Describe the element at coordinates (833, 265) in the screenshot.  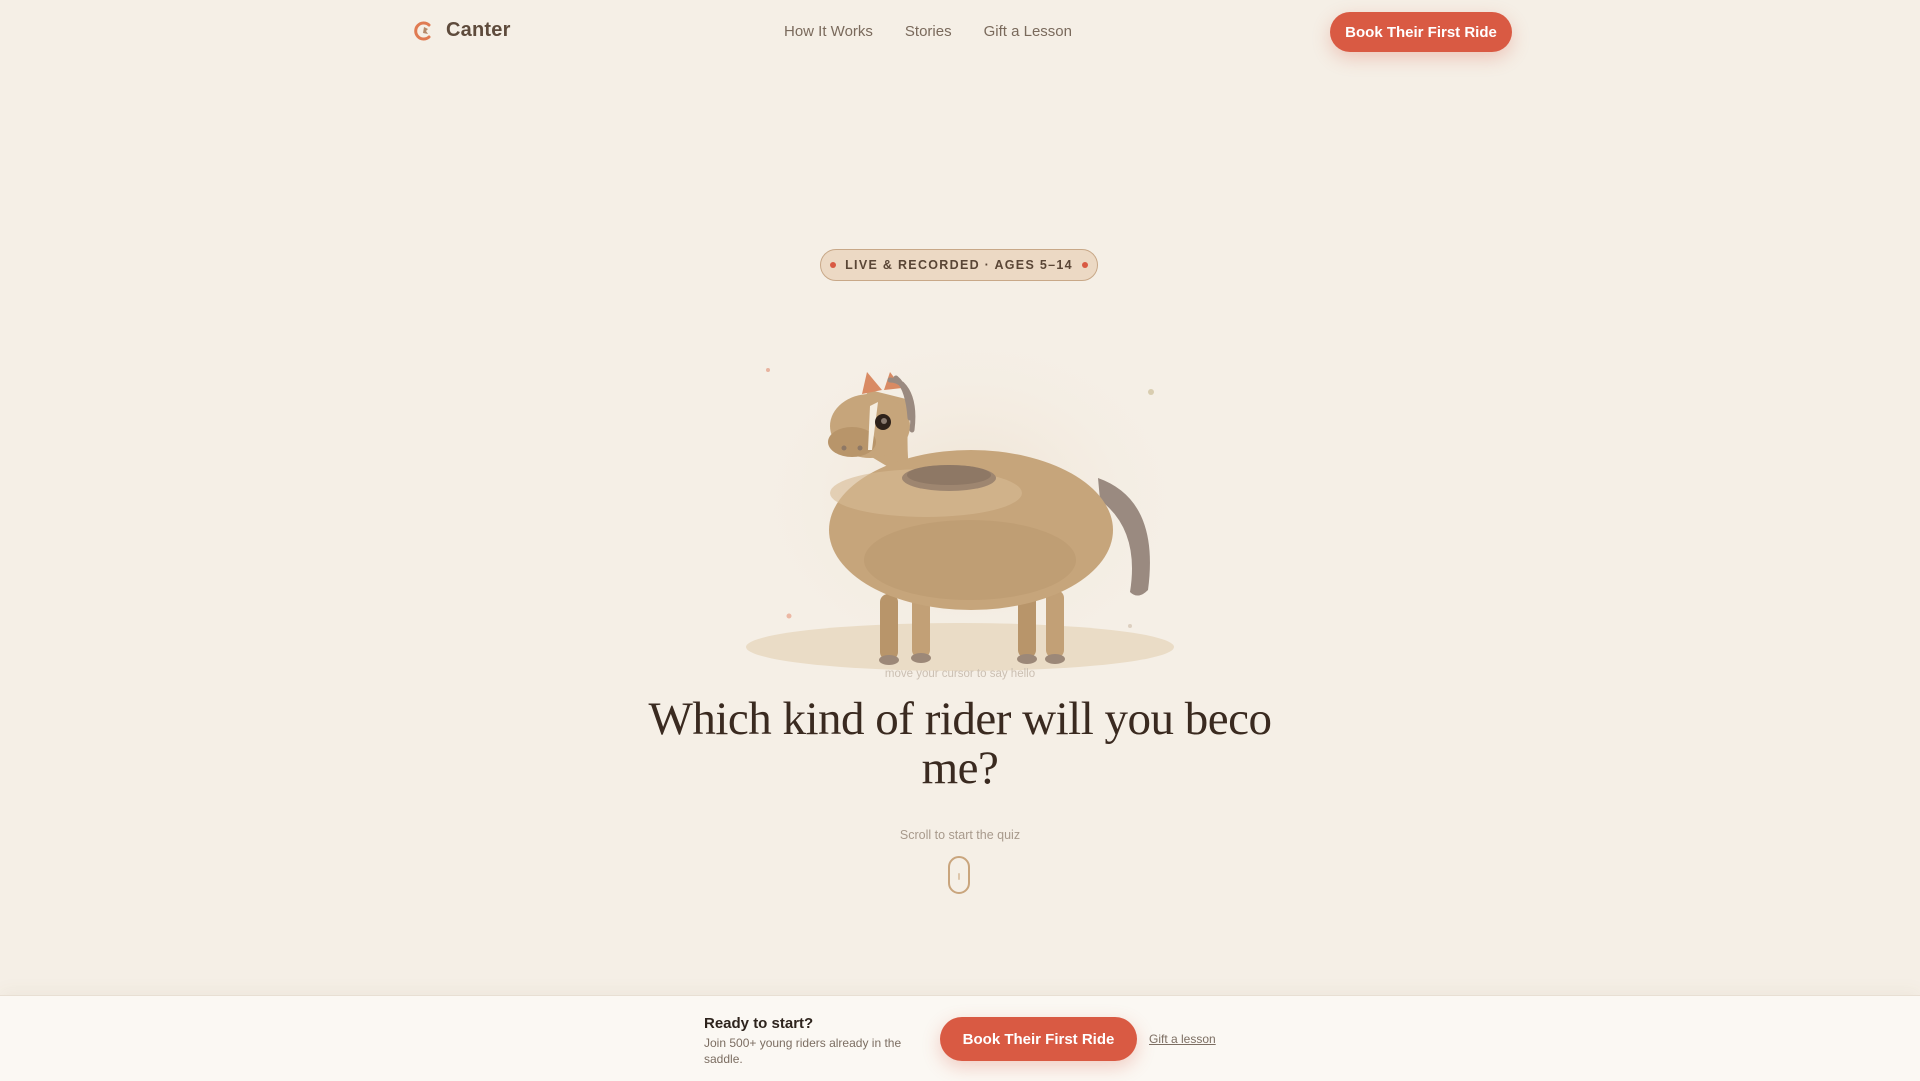
I see `badge-dot-left` at that location.